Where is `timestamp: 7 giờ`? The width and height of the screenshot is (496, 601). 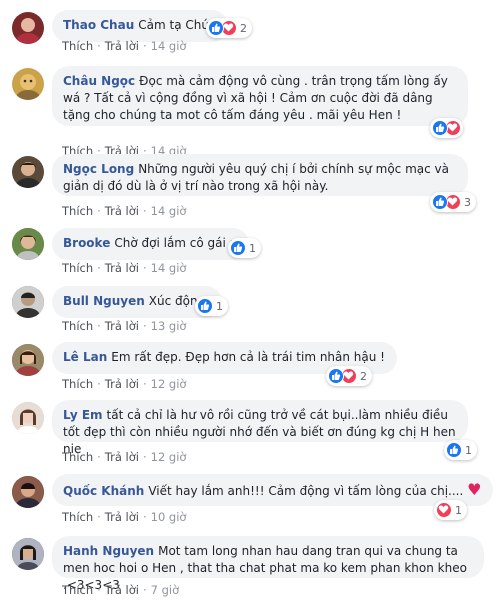 timestamp: 7 giờ is located at coordinates (165, 590).